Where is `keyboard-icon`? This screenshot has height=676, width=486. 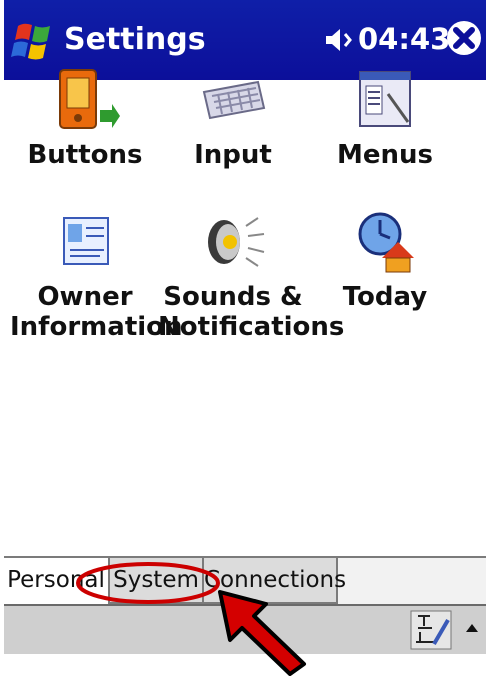
keyboard-icon is located at coordinates (234, 100).